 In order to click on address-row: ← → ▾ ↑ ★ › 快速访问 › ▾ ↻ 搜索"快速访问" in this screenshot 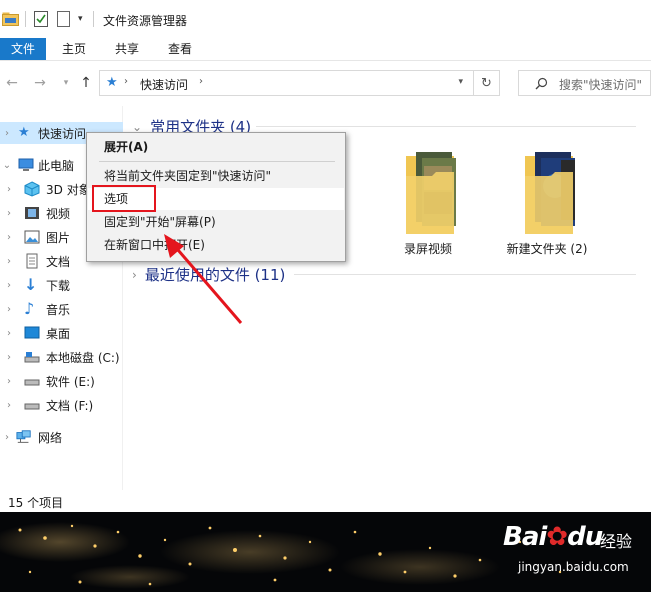, I will do `click(325, 83)`.